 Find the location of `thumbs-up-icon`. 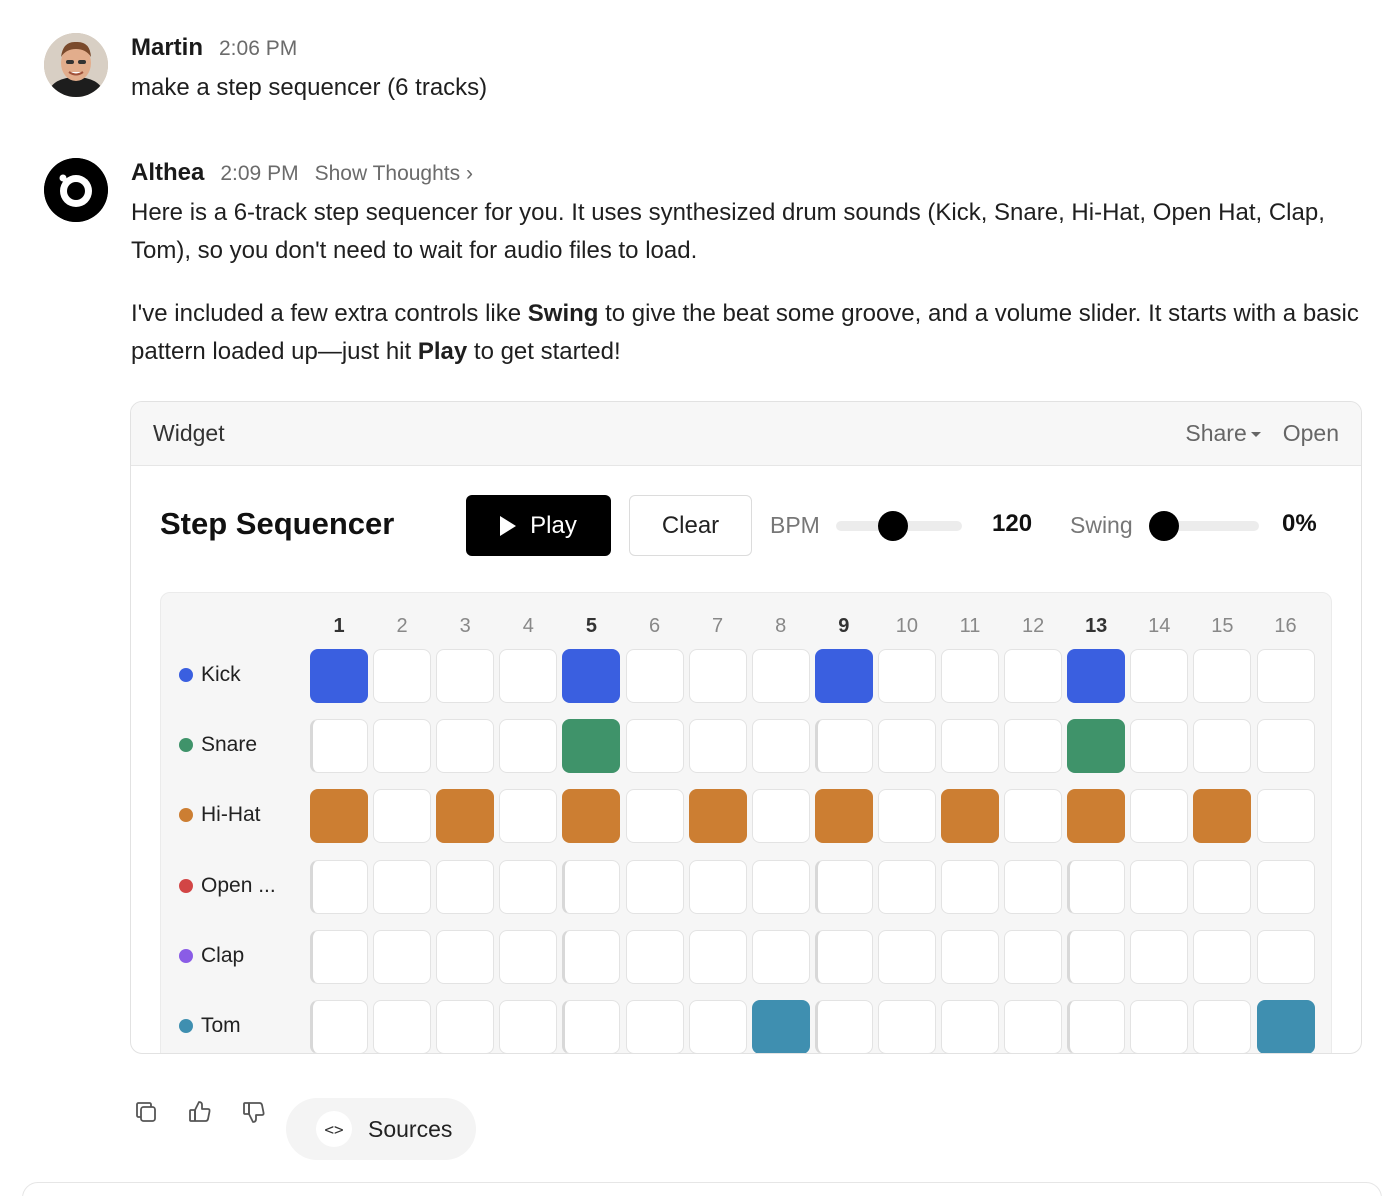

thumbs-up-icon is located at coordinates (200, 1112).